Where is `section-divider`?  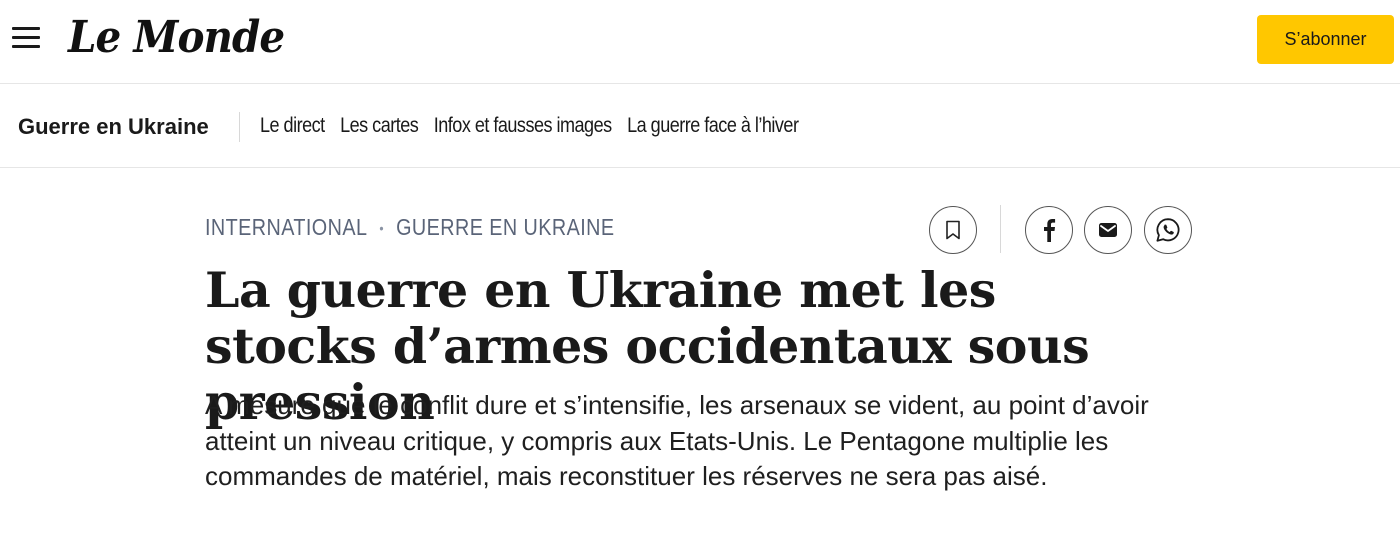 section-divider is located at coordinates (239, 127).